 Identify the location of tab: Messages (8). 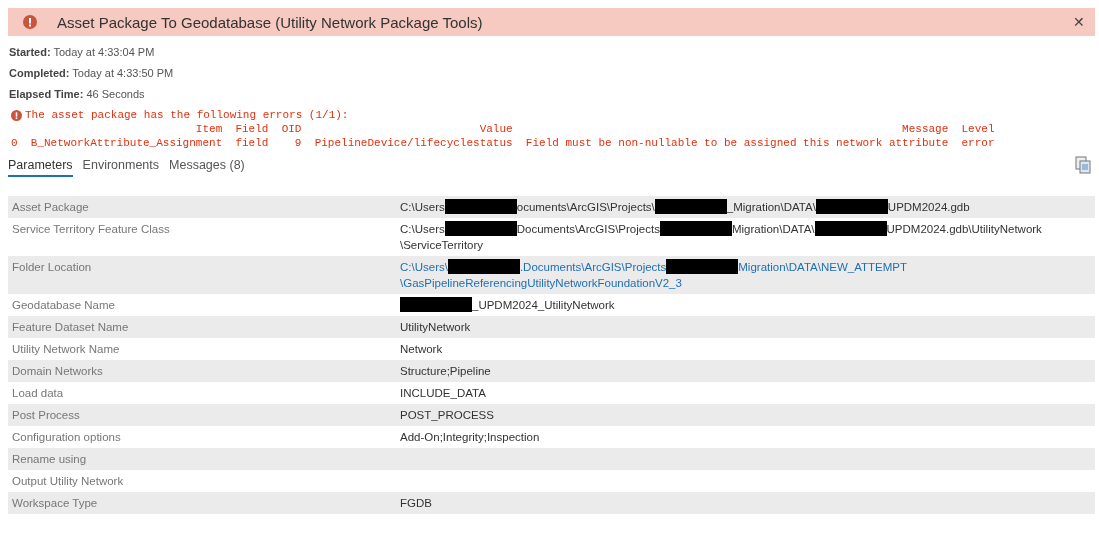
(207, 166).